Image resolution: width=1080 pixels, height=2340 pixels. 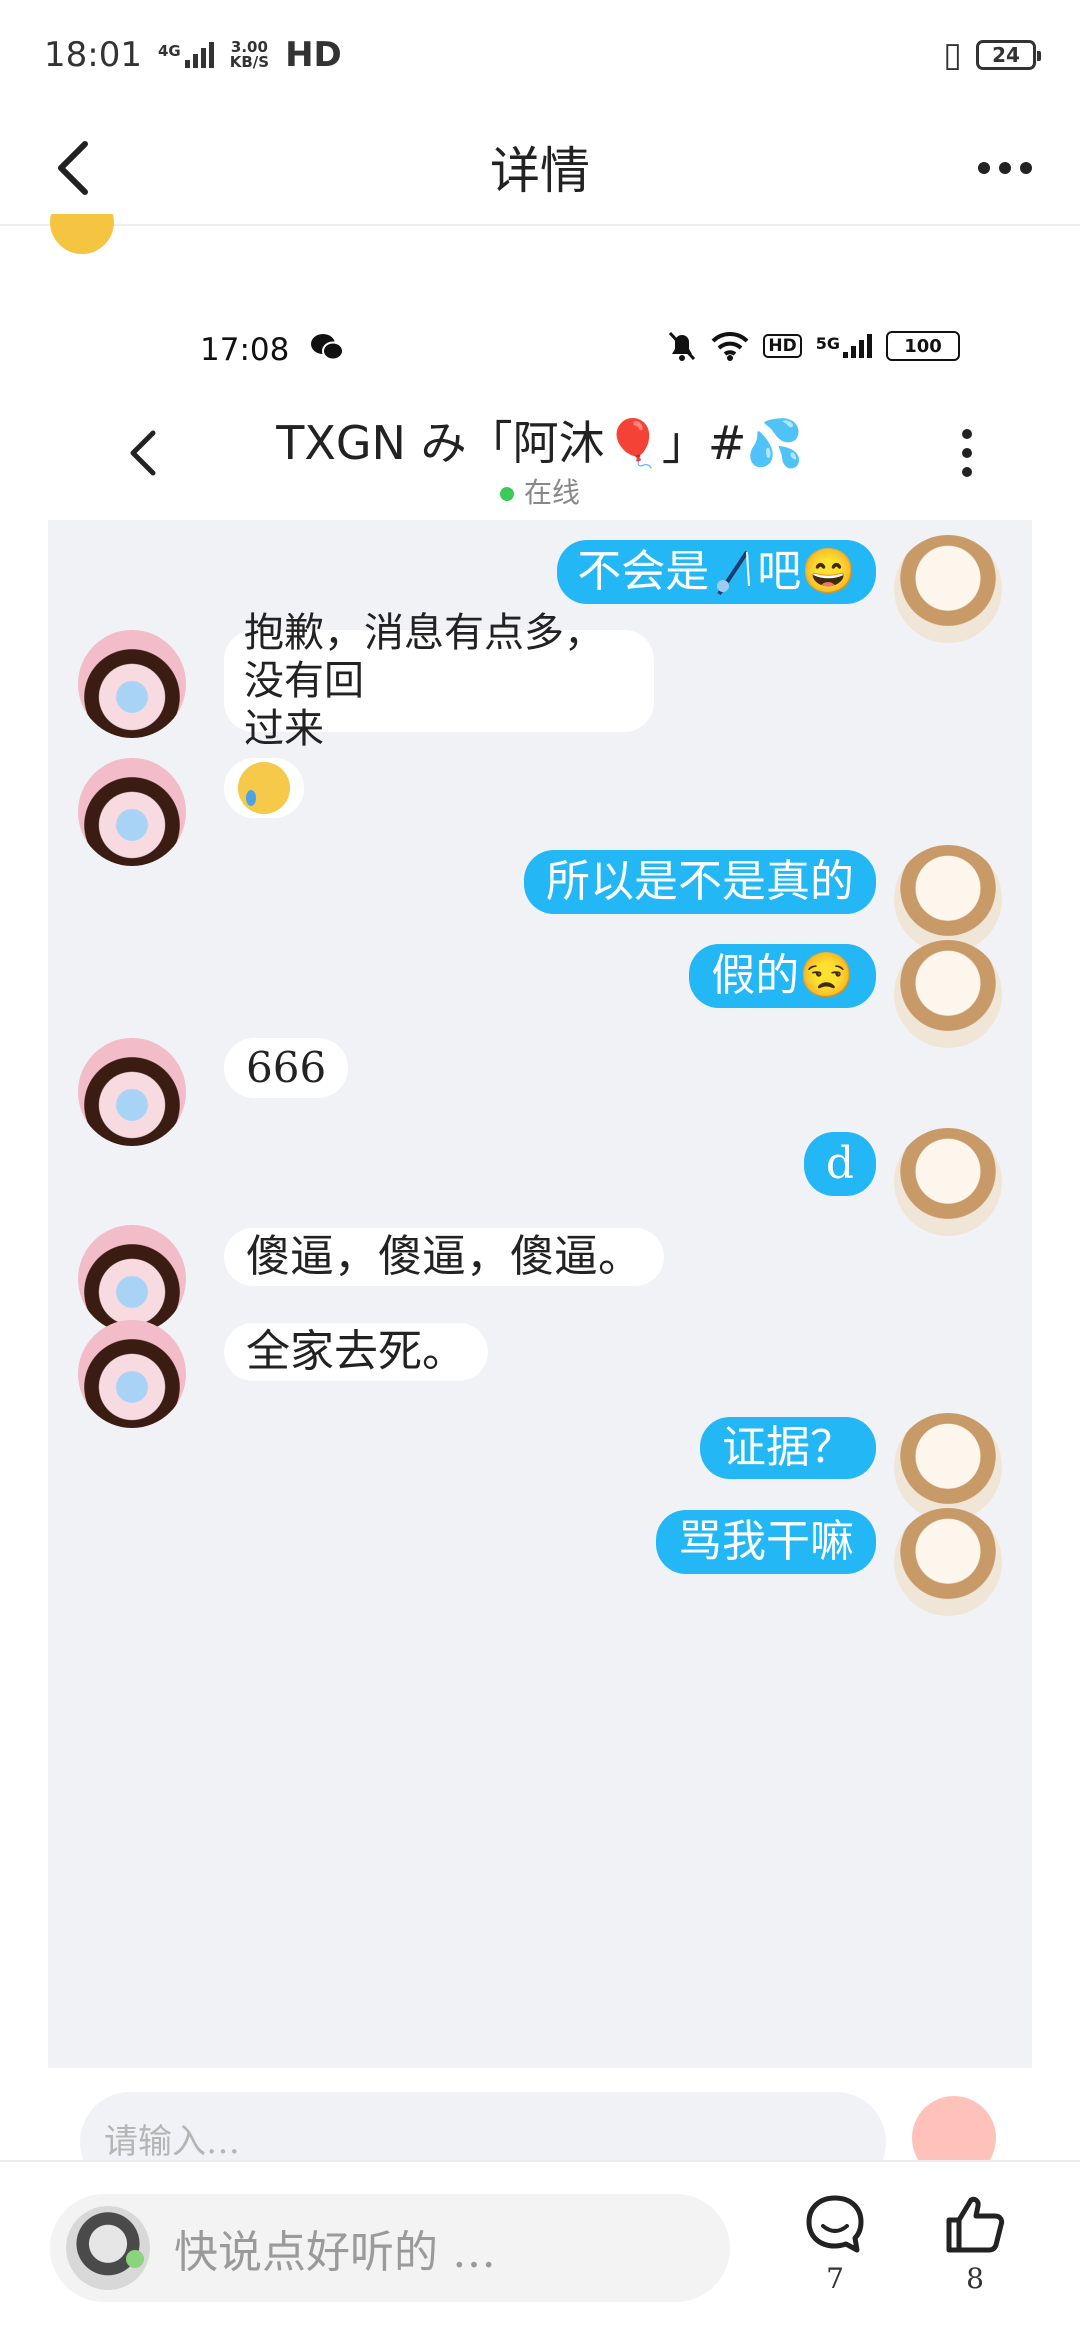 What do you see at coordinates (967, 453) in the screenshot?
I see `chat-more-button` at bounding box center [967, 453].